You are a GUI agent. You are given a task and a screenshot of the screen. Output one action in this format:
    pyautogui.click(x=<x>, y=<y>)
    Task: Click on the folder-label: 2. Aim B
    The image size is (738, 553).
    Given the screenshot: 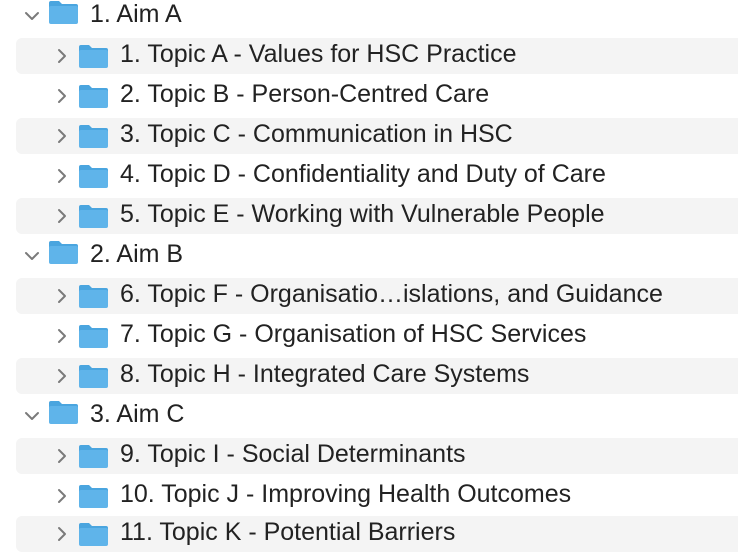 What is the action you would take?
    pyautogui.click(x=137, y=254)
    